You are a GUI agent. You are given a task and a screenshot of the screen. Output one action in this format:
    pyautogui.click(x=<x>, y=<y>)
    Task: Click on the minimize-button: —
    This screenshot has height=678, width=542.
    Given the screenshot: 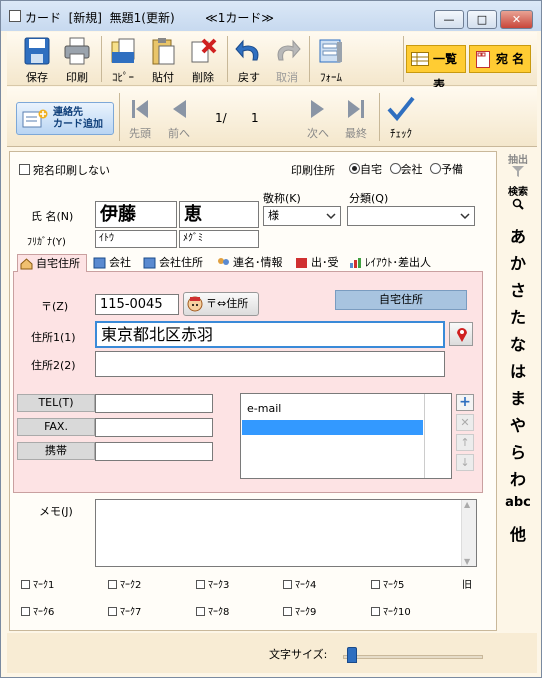 What is the action you would take?
    pyautogui.click(x=449, y=19)
    